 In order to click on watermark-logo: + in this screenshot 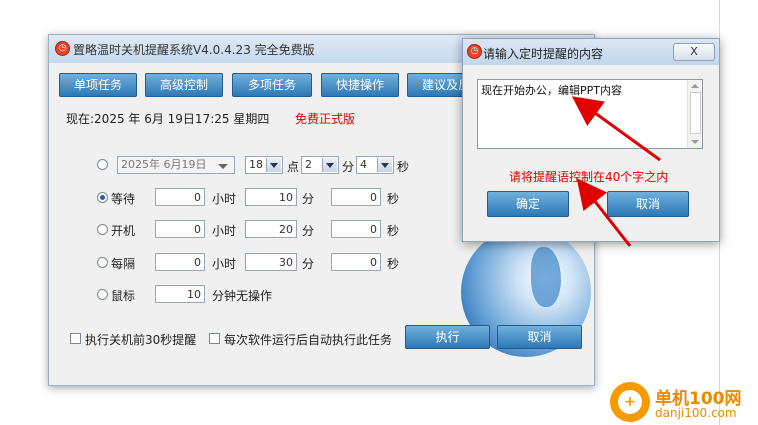, I will do `click(630, 402)`.